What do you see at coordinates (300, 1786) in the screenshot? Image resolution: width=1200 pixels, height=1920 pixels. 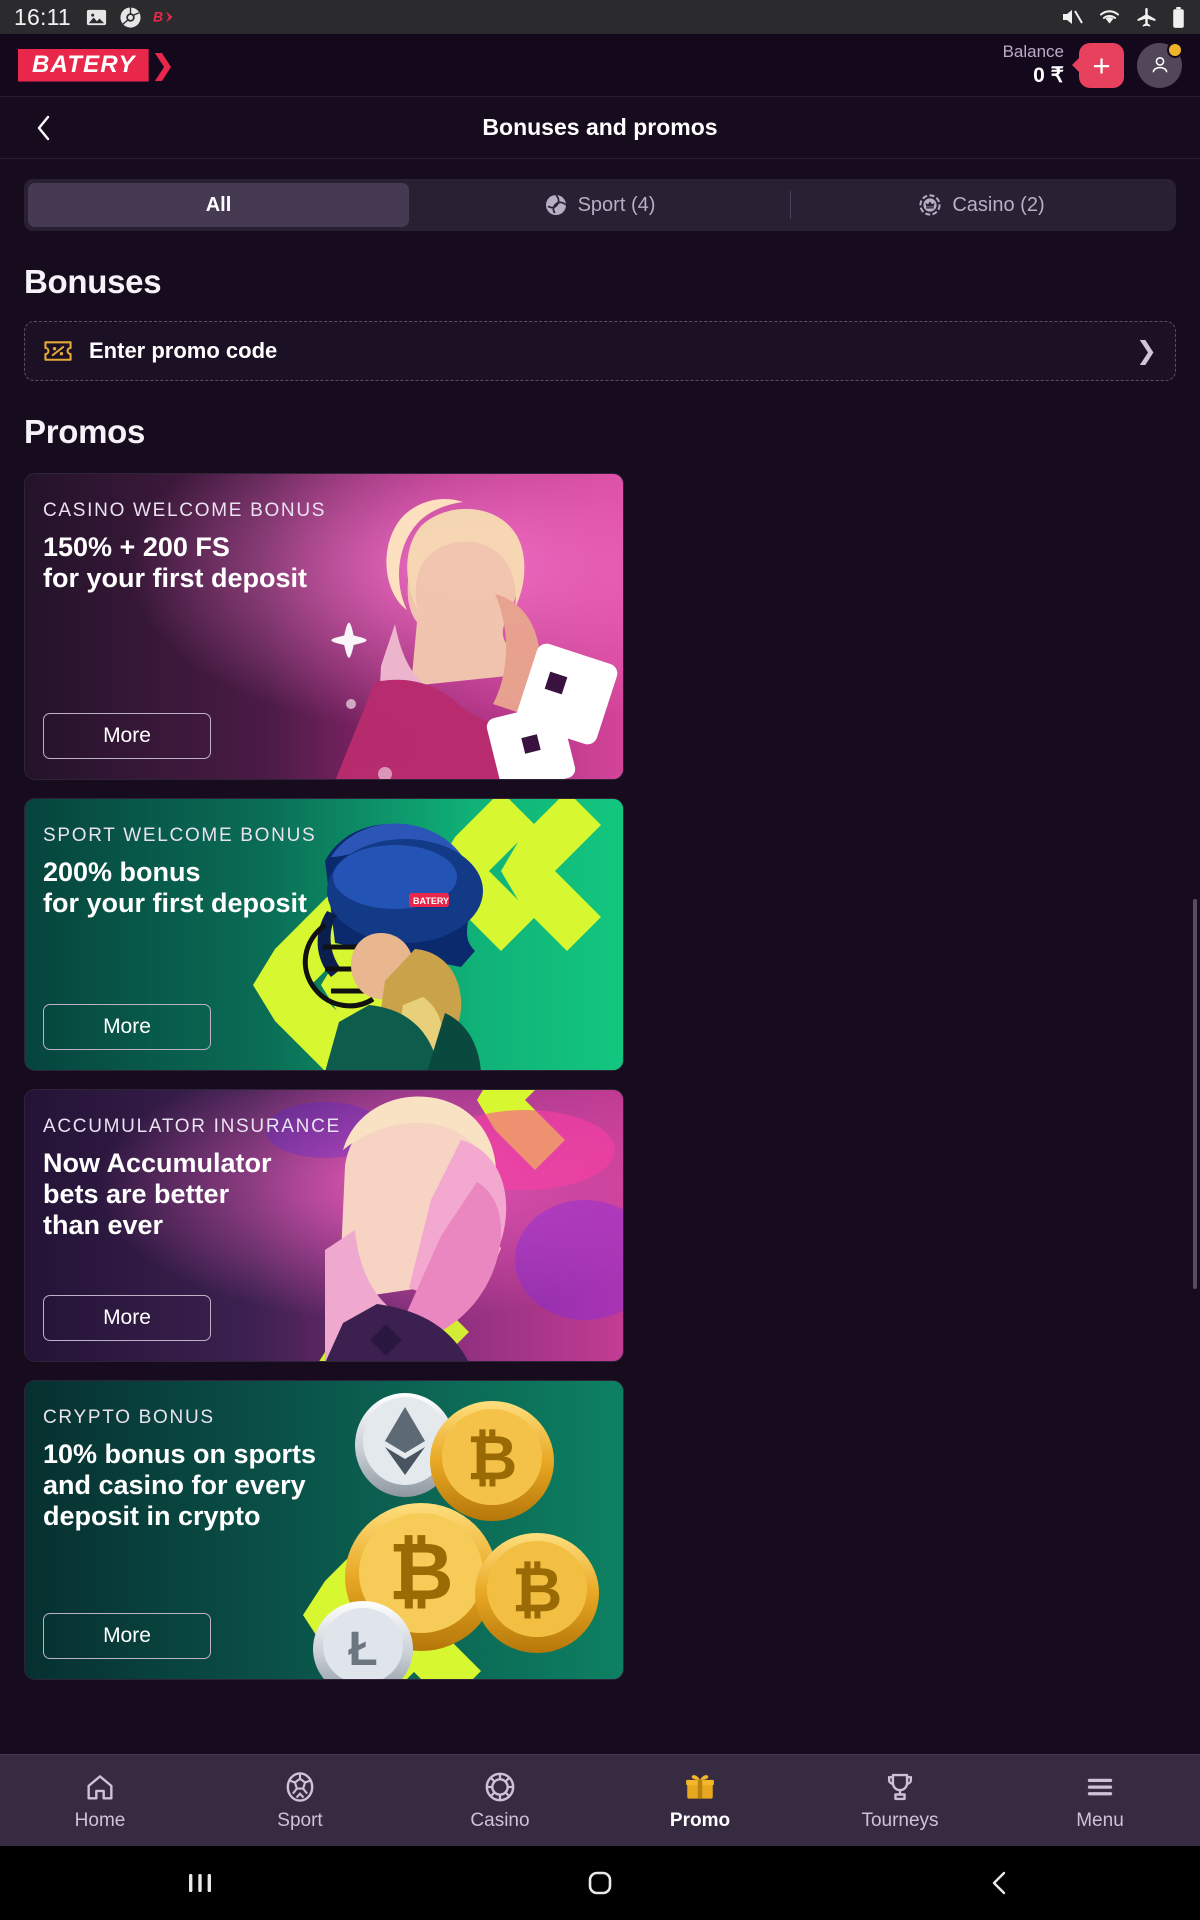 I see `soccer-ball-icon` at bounding box center [300, 1786].